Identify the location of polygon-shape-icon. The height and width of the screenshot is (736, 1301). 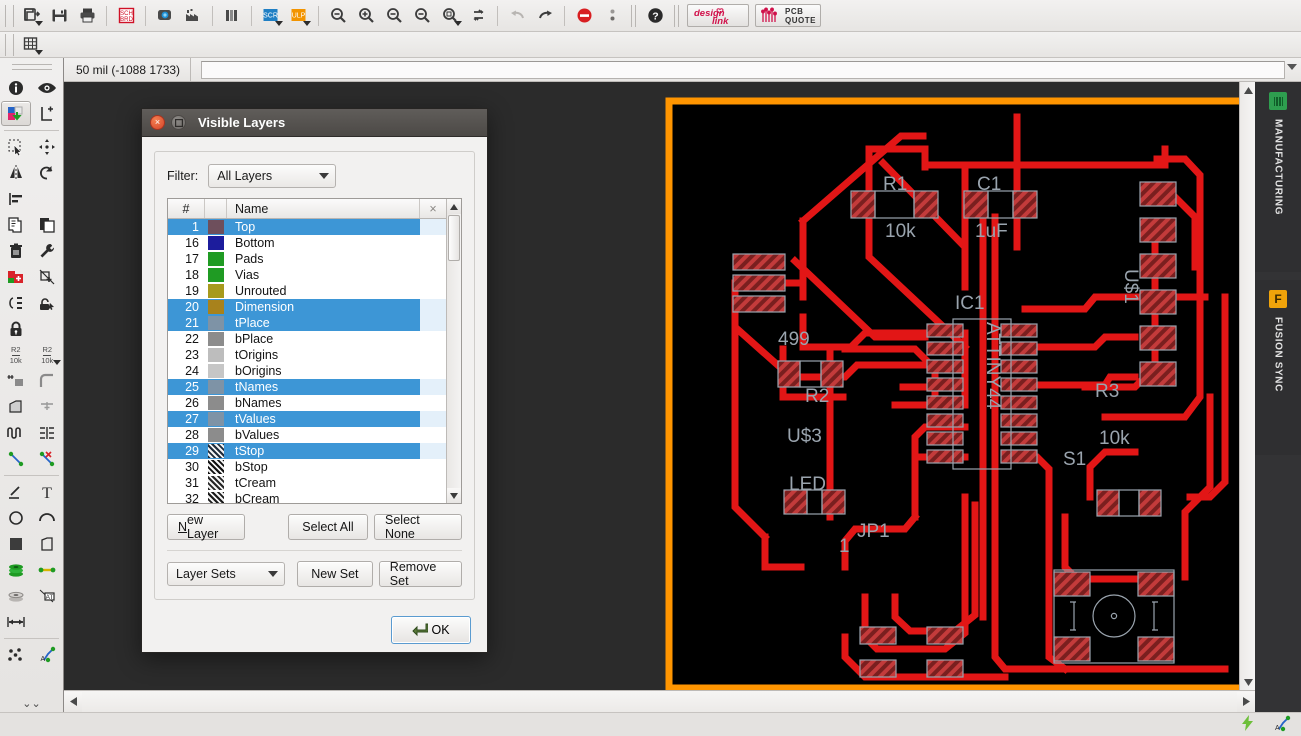
(48, 544).